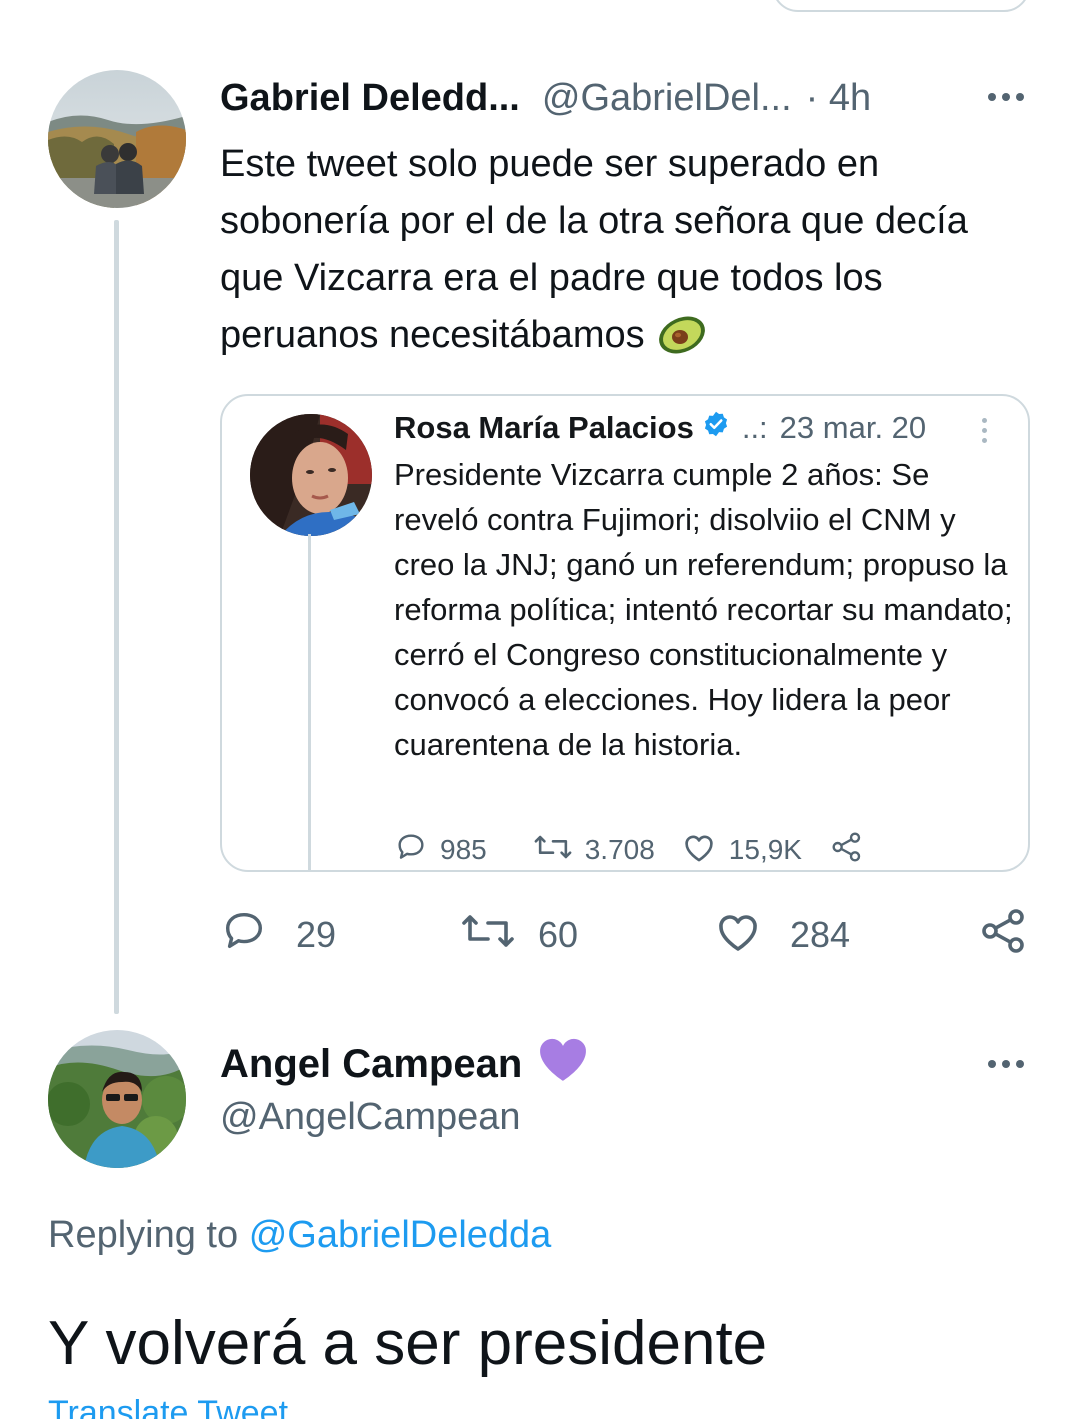 Image resolution: width=1080 pixels, height=1419 pixels. Describe the element at coordinates (371, 1064) in the screenshot. I see `reply-author-name: Angel Campean` at that location.